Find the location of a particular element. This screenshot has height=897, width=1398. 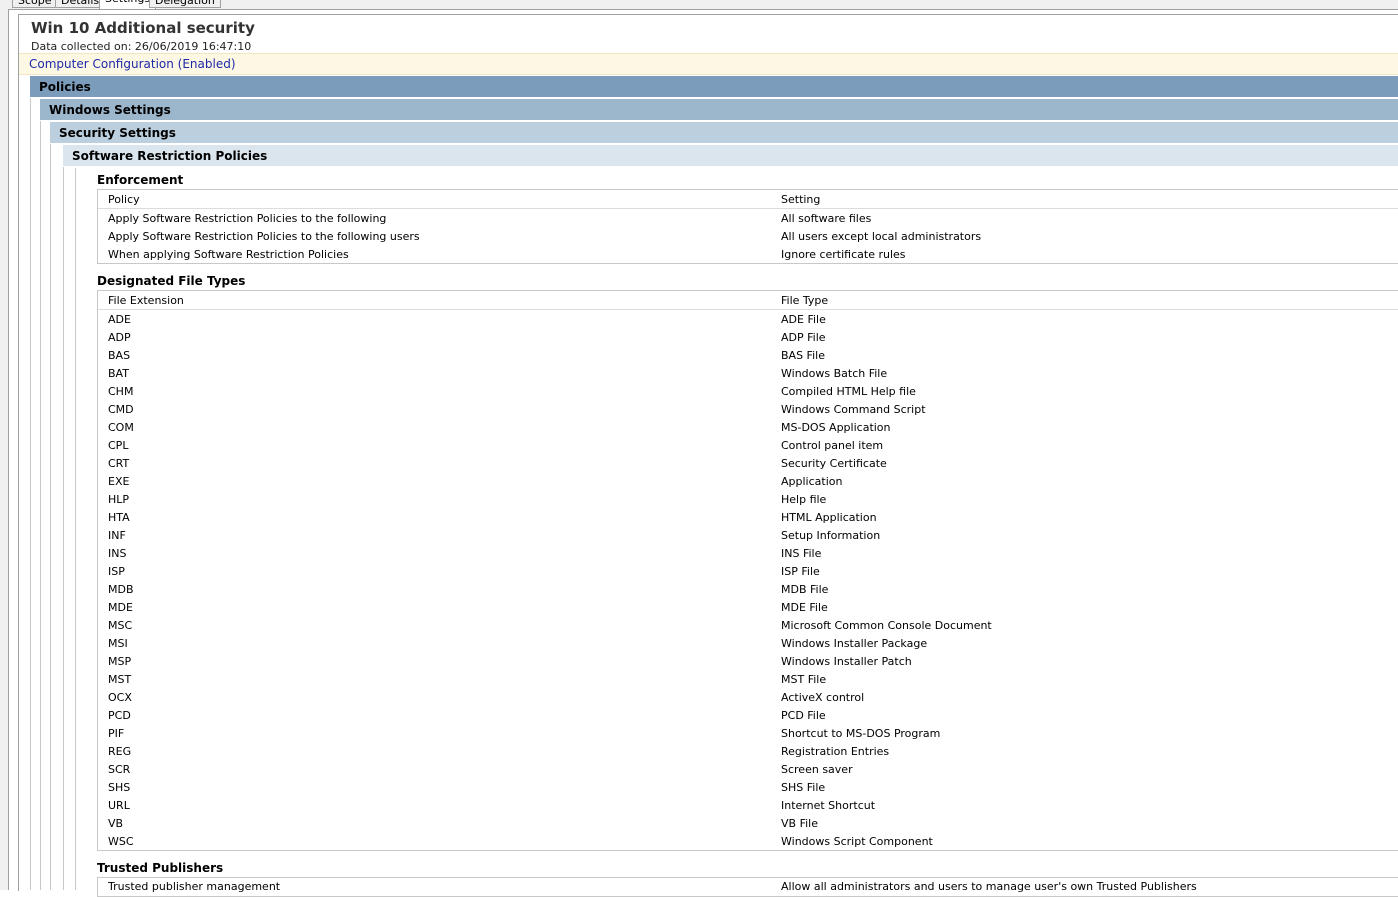

report-title: Win 10 Additional security is located at coordinates (143, 28).